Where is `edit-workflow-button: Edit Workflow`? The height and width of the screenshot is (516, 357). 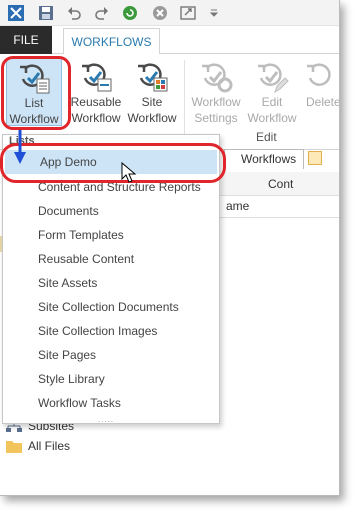 edit-workflow-button: Edit Workflow is located at coordinates (272, 92).